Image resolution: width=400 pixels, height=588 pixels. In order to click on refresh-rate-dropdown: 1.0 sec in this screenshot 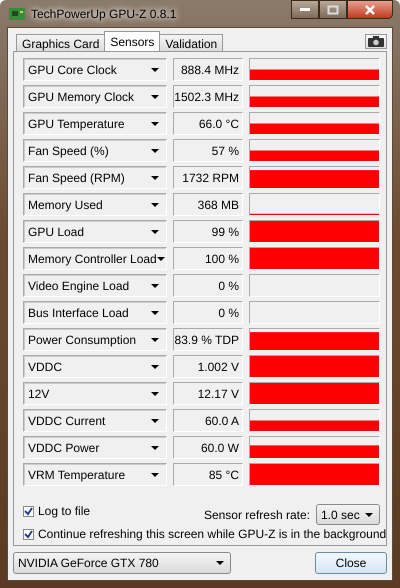, I will do `click(348, 514)`.